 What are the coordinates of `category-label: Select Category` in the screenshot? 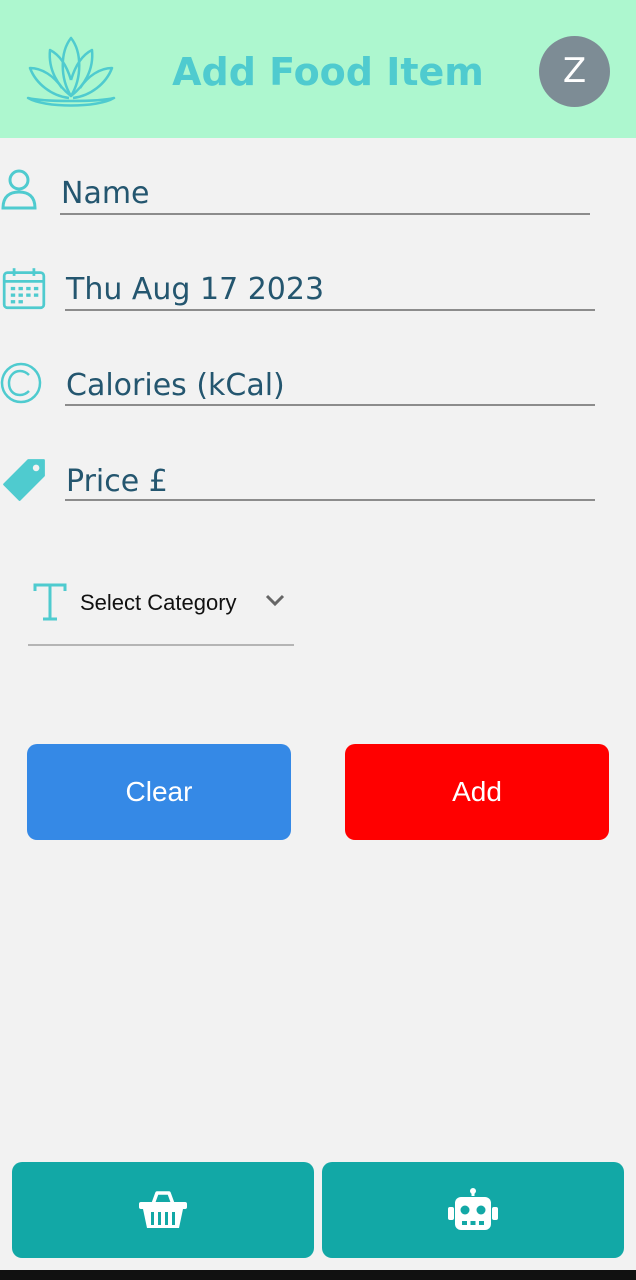 It's located at (158, 602).